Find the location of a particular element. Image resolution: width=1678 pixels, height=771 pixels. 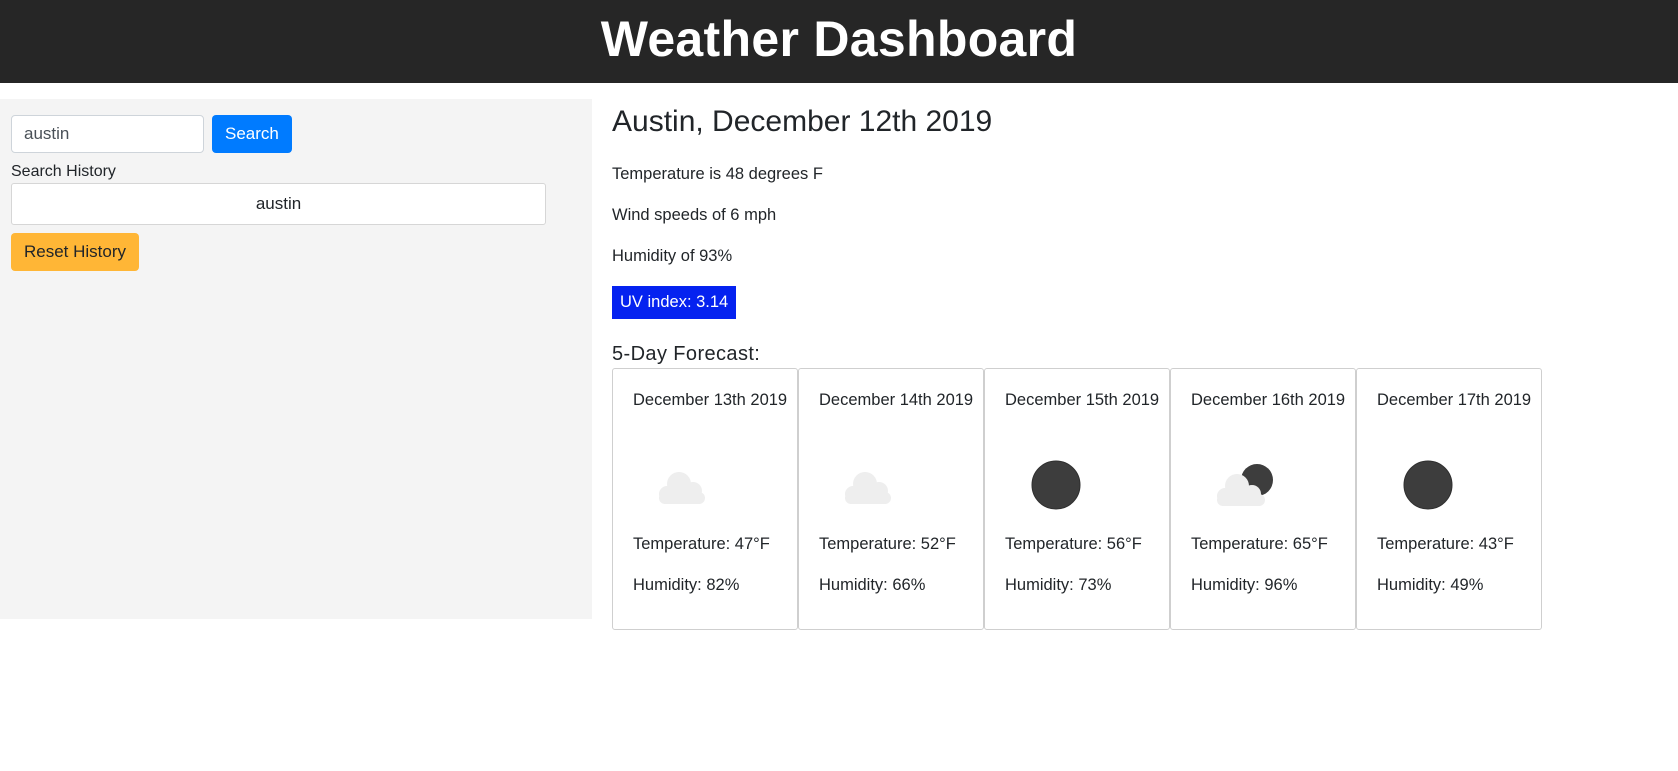

forecast-humidity: Humidity: 96% is located at coordinates (1244, 585).